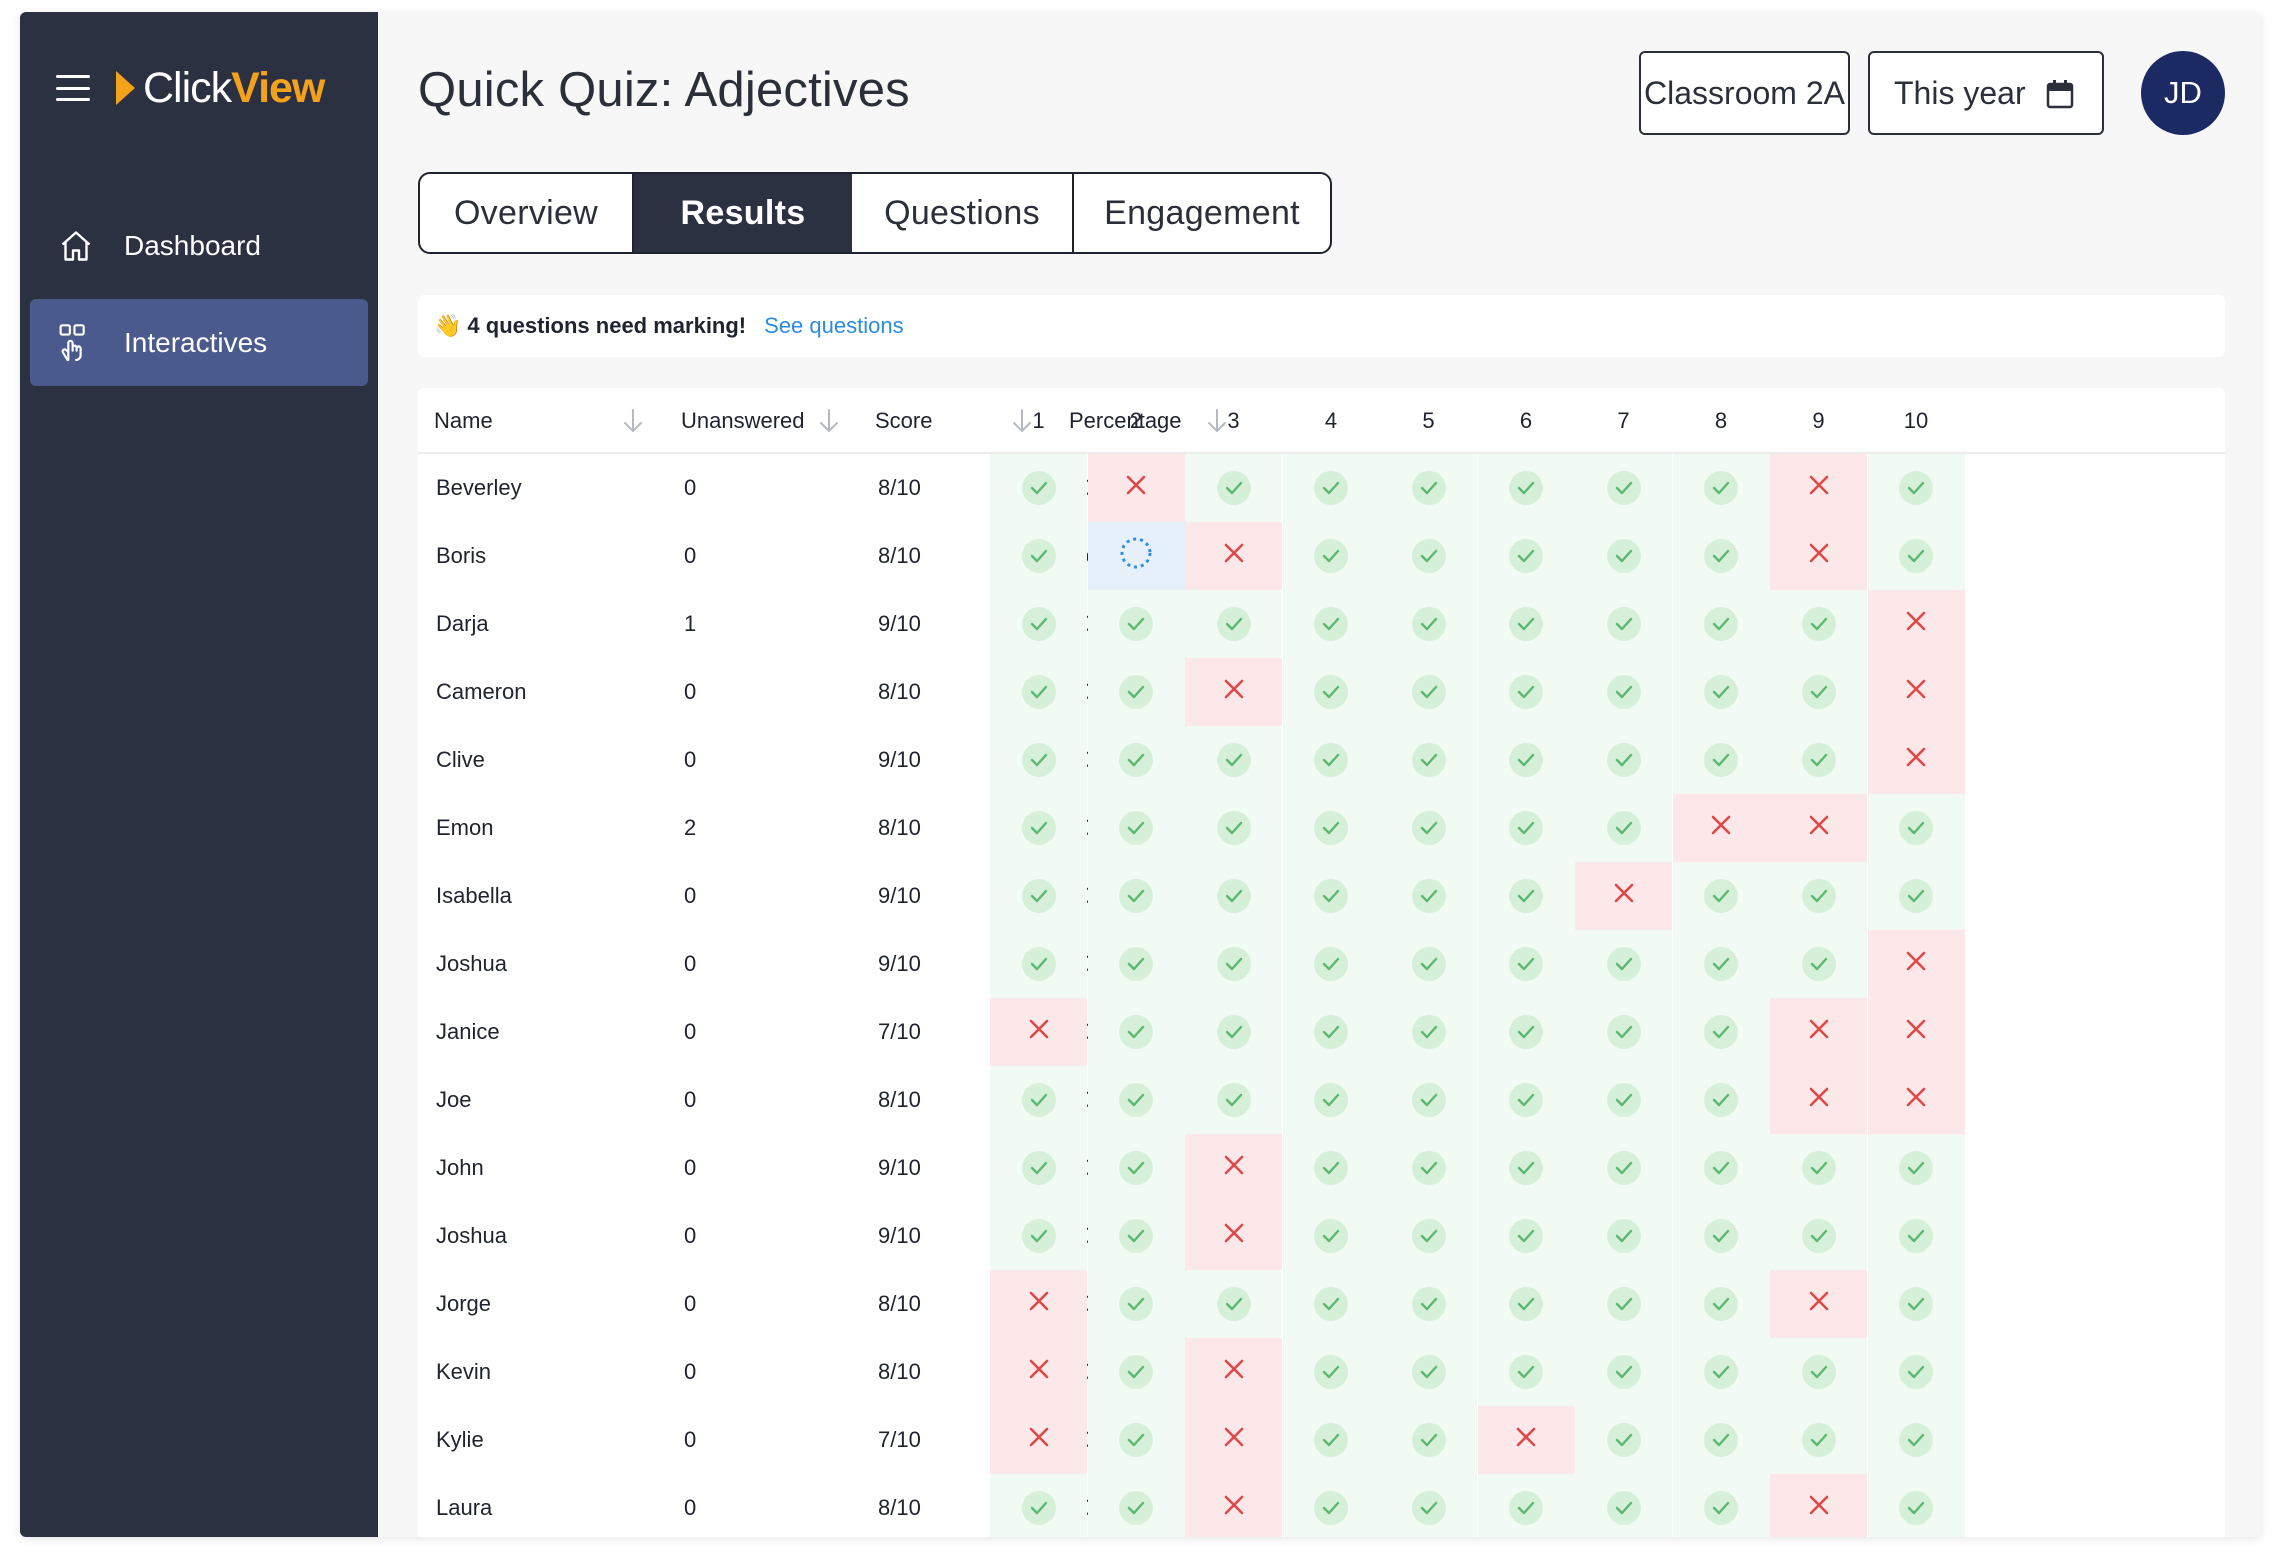 The width and height of the screenshot is (2281, 1565). What do you see at coordinates (1428, 421) in the screenshot?
I see `column-header-question: 5` at bounding box center [1428, 421].